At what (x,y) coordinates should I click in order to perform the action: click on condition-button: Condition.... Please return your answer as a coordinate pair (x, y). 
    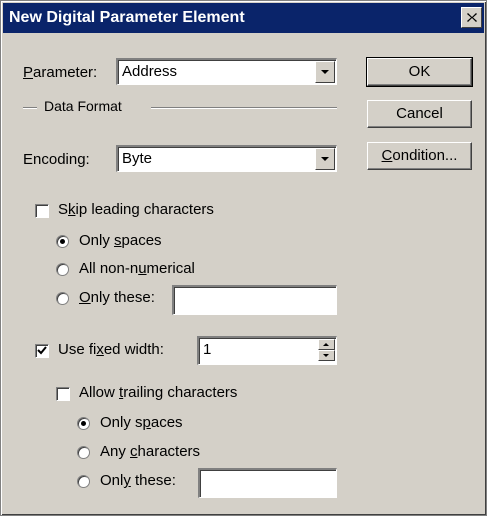
    Looking at the image, I should click on (419, 156).